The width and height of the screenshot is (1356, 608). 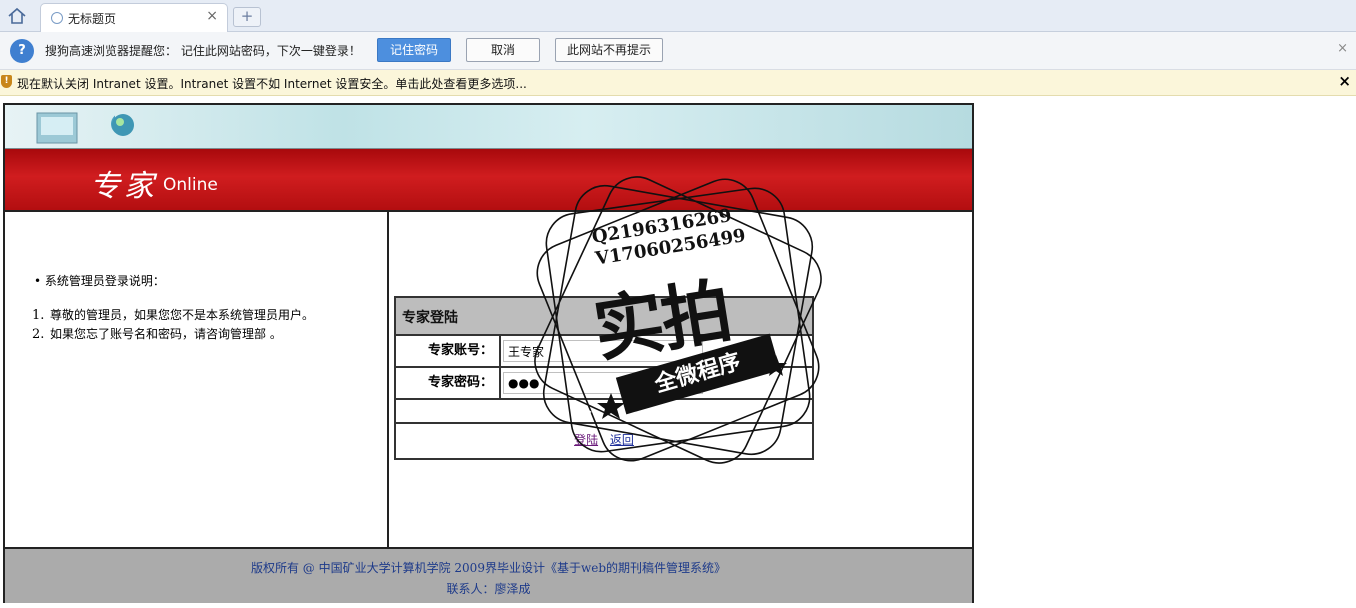 What do you see at coordinates (586, 440) in the screenshot?
I see `login-link: 登陆` at bounding box center [586, 440].